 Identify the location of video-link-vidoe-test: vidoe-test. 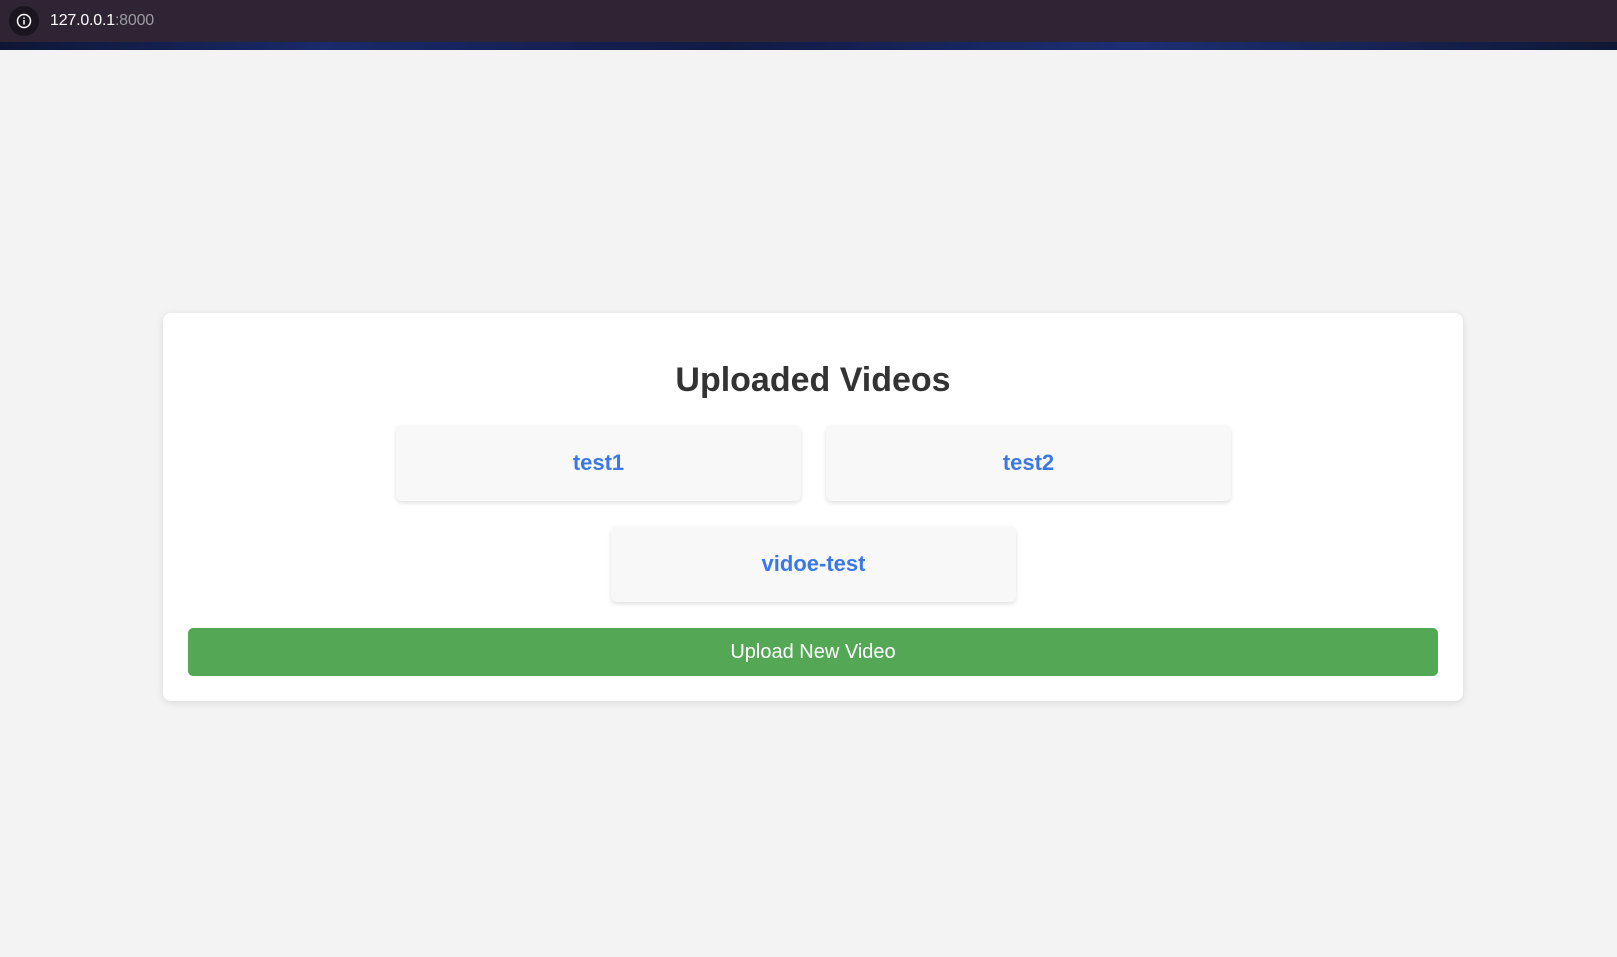
(814, 564).